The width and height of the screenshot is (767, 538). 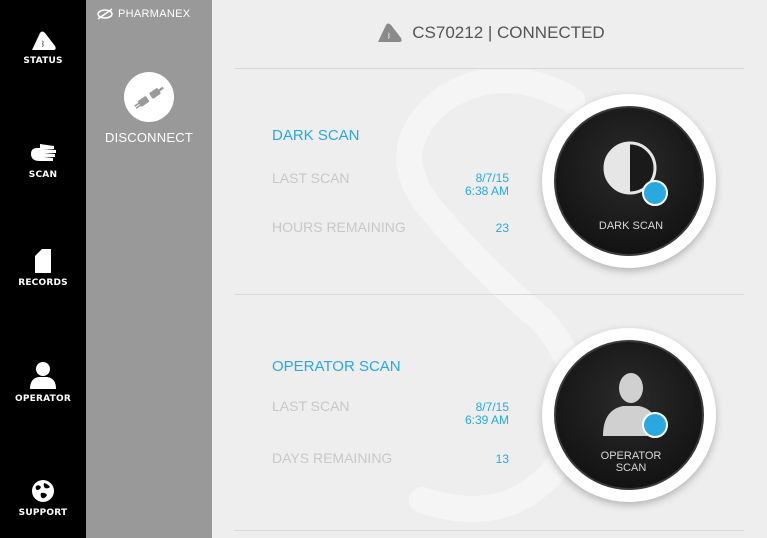 What do you see at coordinates (631, 226) in the screenshot?
I see `dark-scan-button-label: DARK SCAN` at bounding box center [631, 226].